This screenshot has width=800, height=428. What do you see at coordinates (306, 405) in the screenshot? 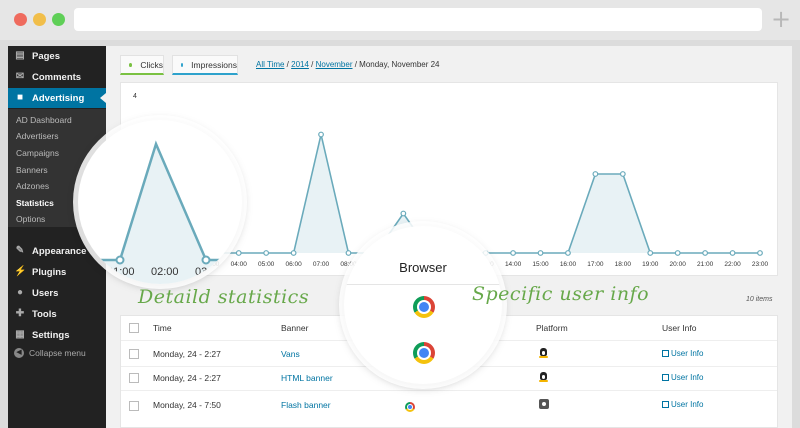
I see `row-banner-link: Flash banner` at bounding box center [306, 405].